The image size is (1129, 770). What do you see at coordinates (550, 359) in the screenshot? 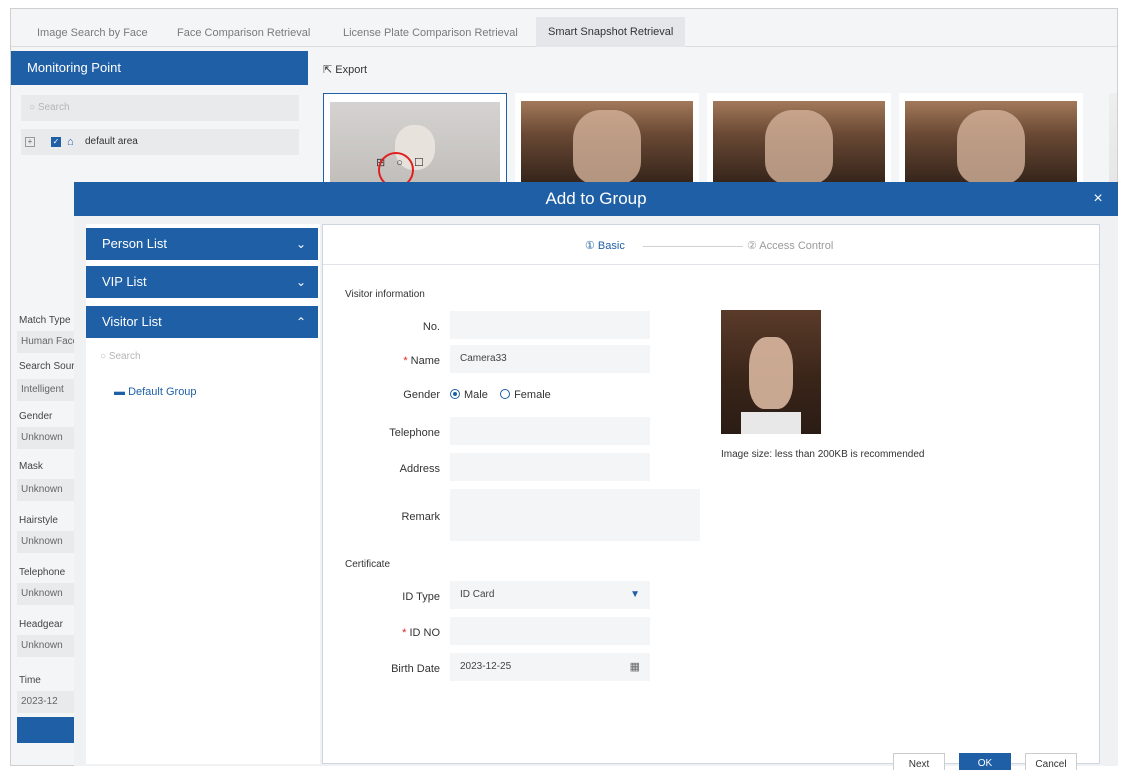
I see `name-field: Camera33` at bounding box center [550, 359].